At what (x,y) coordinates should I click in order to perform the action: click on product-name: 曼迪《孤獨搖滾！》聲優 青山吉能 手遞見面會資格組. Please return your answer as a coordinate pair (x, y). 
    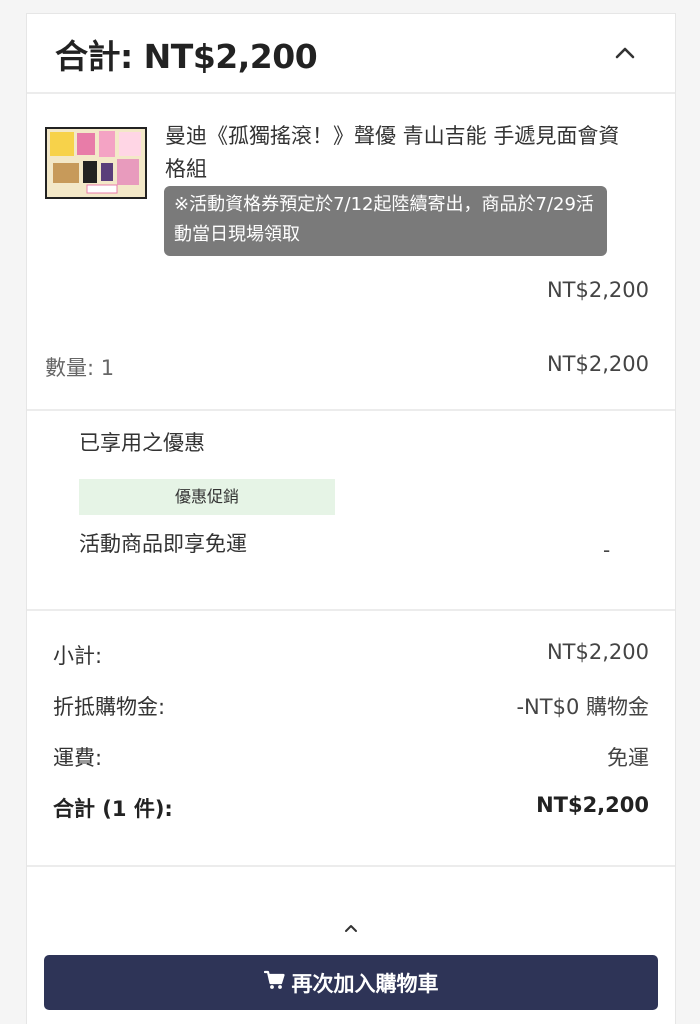
    Looking at the image, I should click on (400, 153).